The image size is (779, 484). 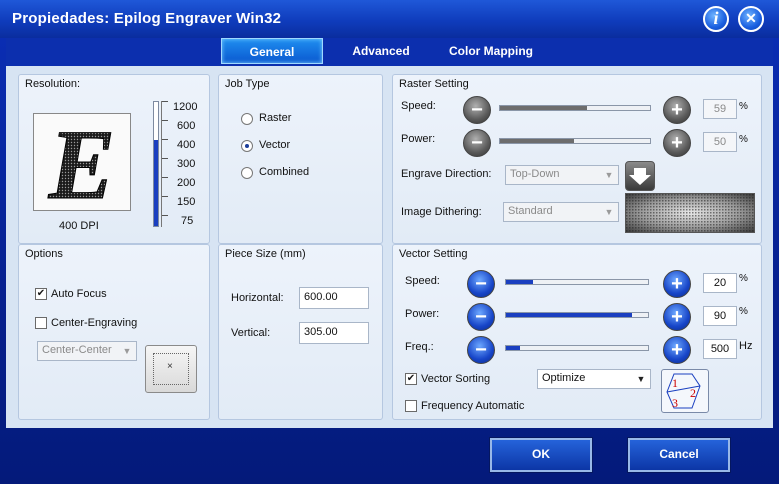 I want to click on title-bar: Propiedades: Epilog Engraver Win32 i ✕, so click(x=389, y=19).